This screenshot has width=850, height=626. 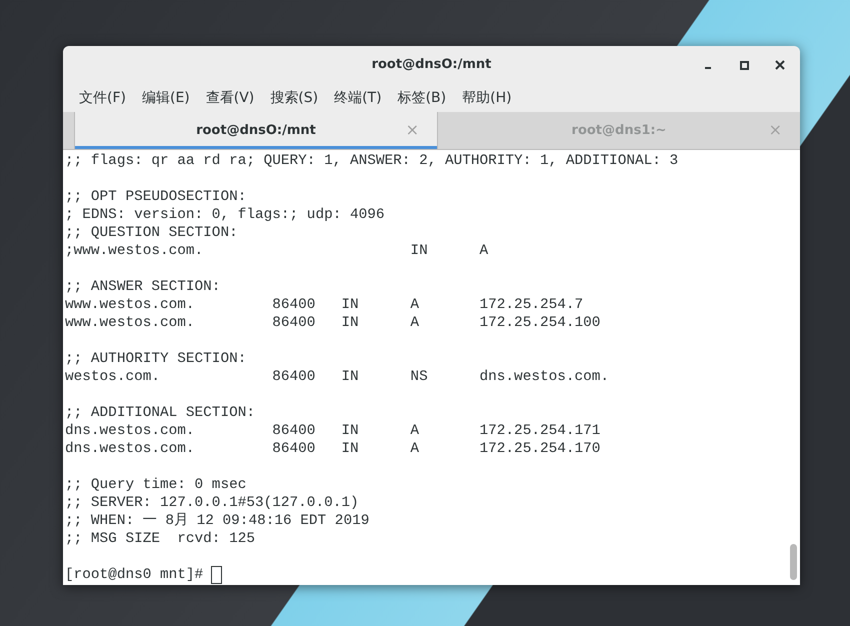 What do you see at coordinates (422, 98) in the screenshot?
I see `menu-item: 标签(B)` at bounding box center [422, 98].